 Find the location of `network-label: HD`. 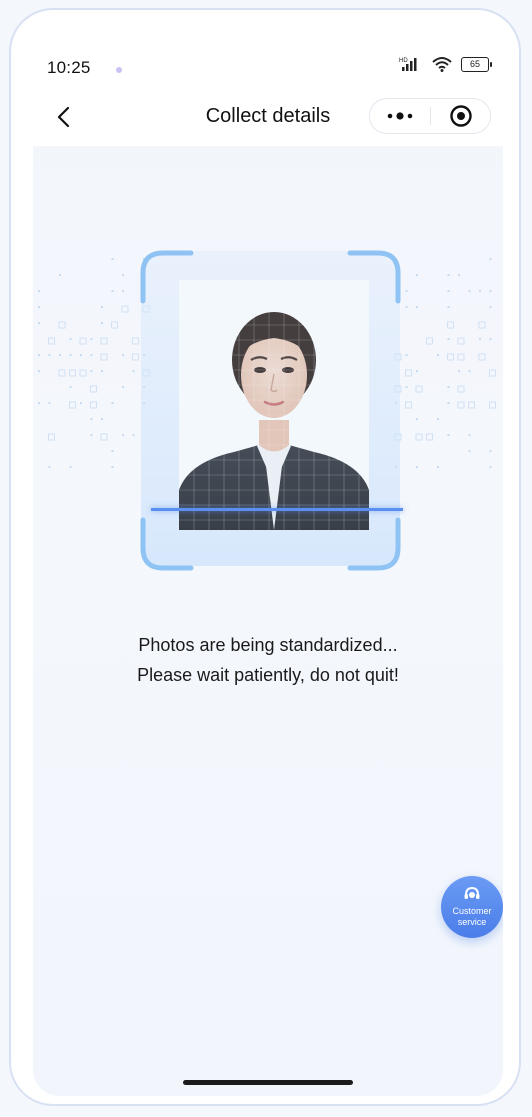

network-label: HD is located at coordinates (403, 61).